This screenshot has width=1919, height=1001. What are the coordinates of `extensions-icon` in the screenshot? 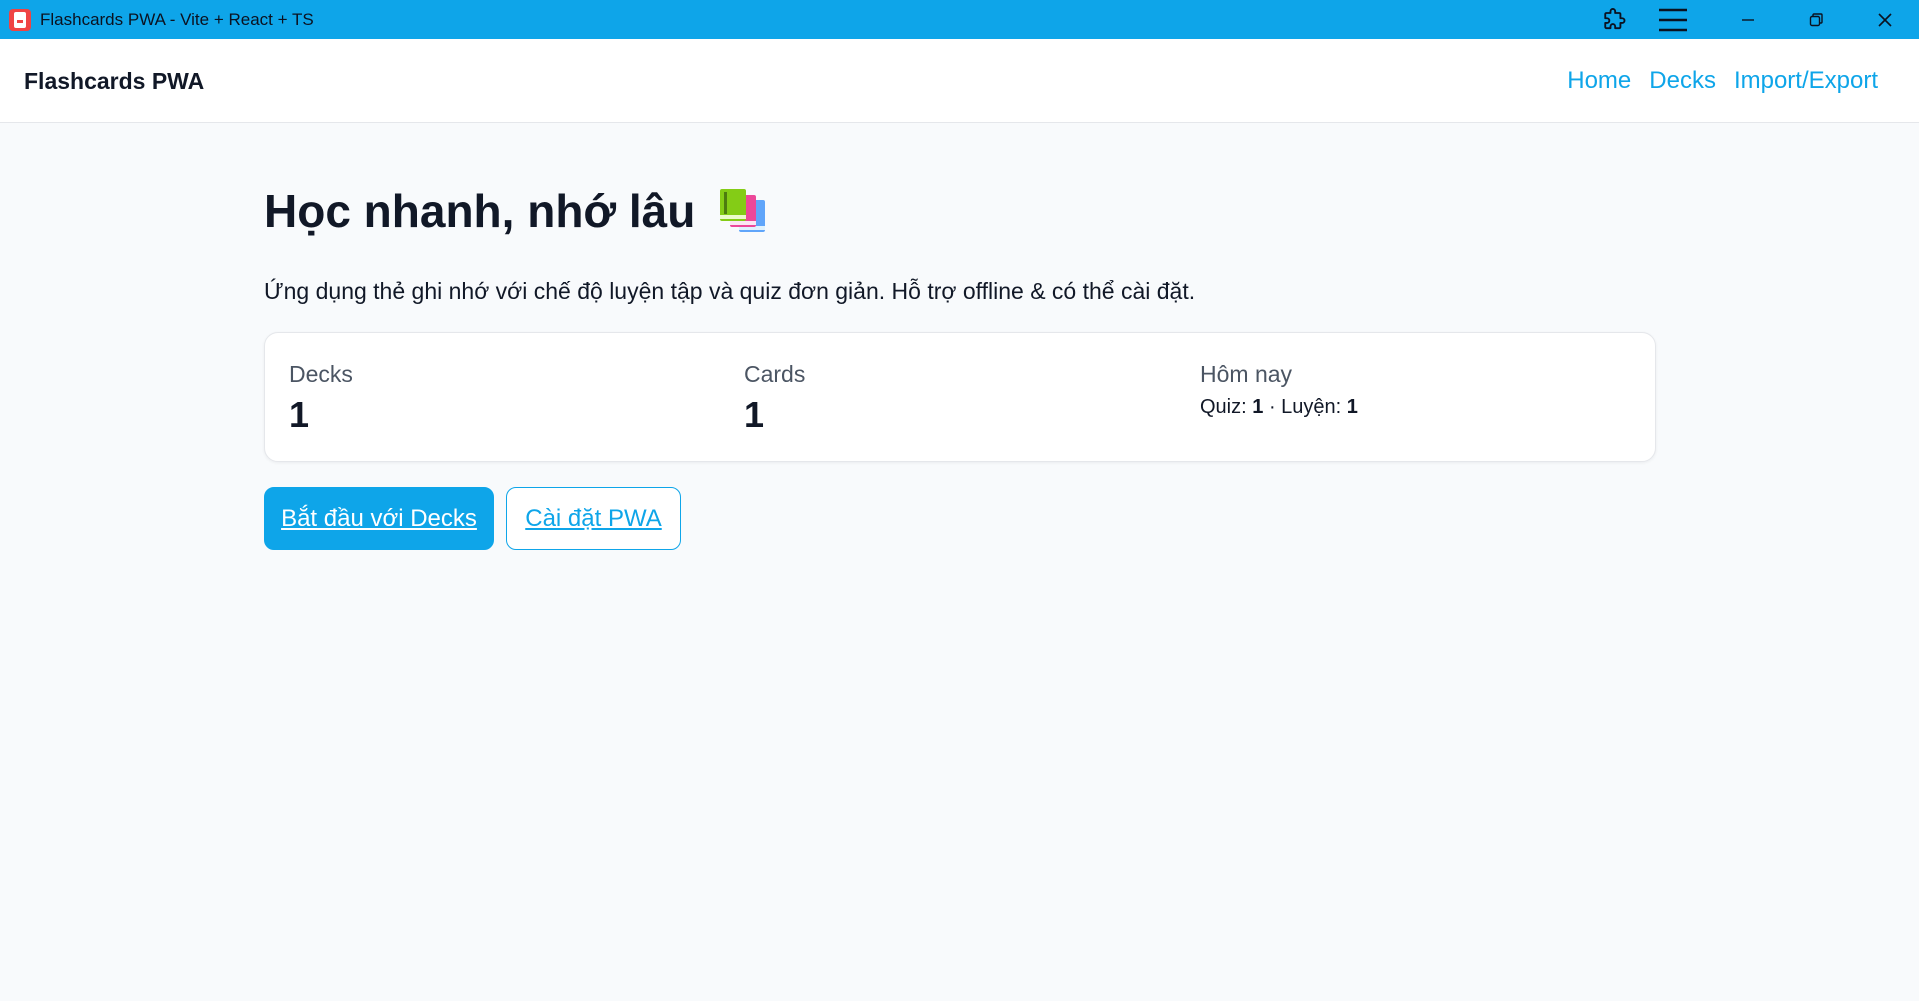 It's located at (1614, 19).